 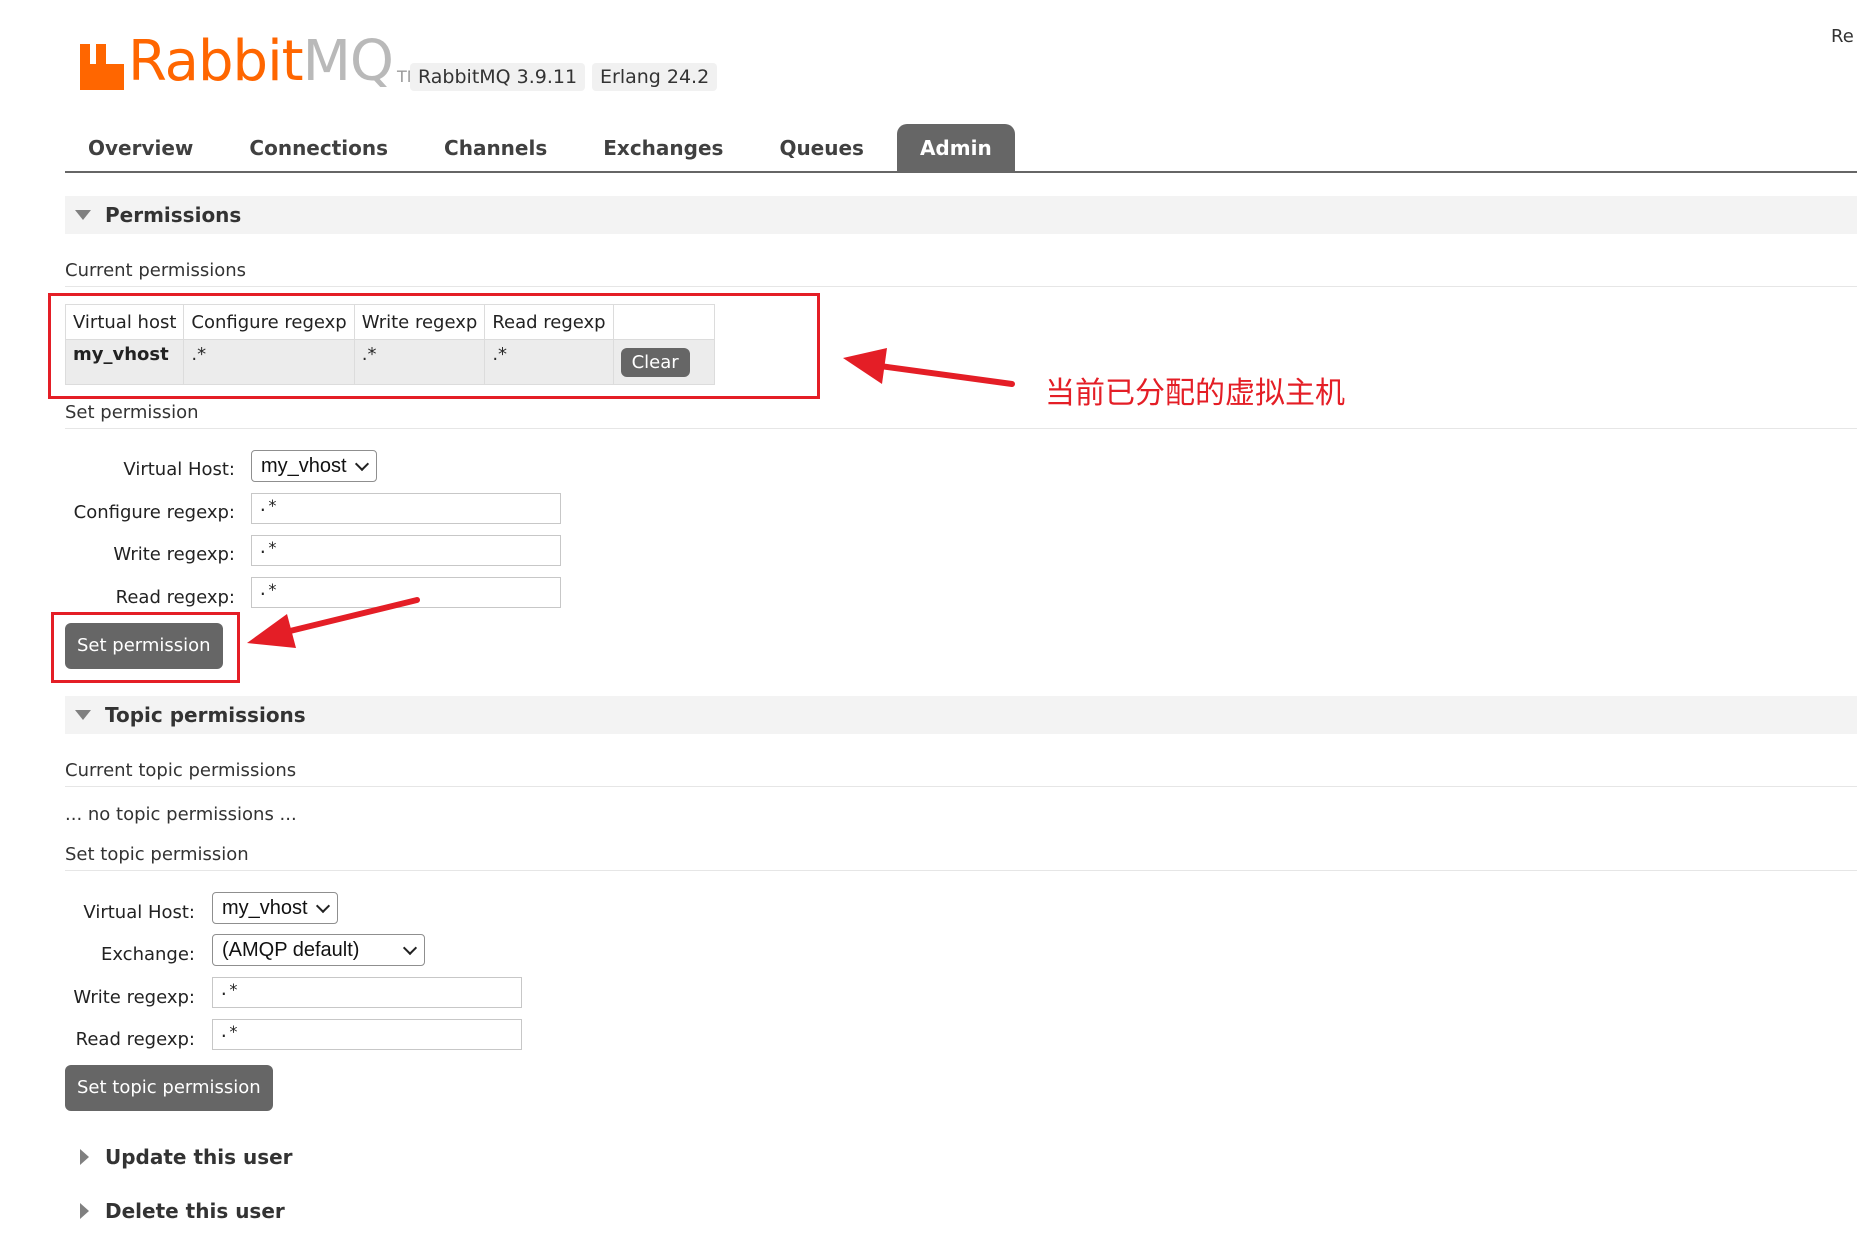 What do you see at coordinates (631, 498) in the screenshot?
I see `annotation-arrows` at bounding box center [631, 498].